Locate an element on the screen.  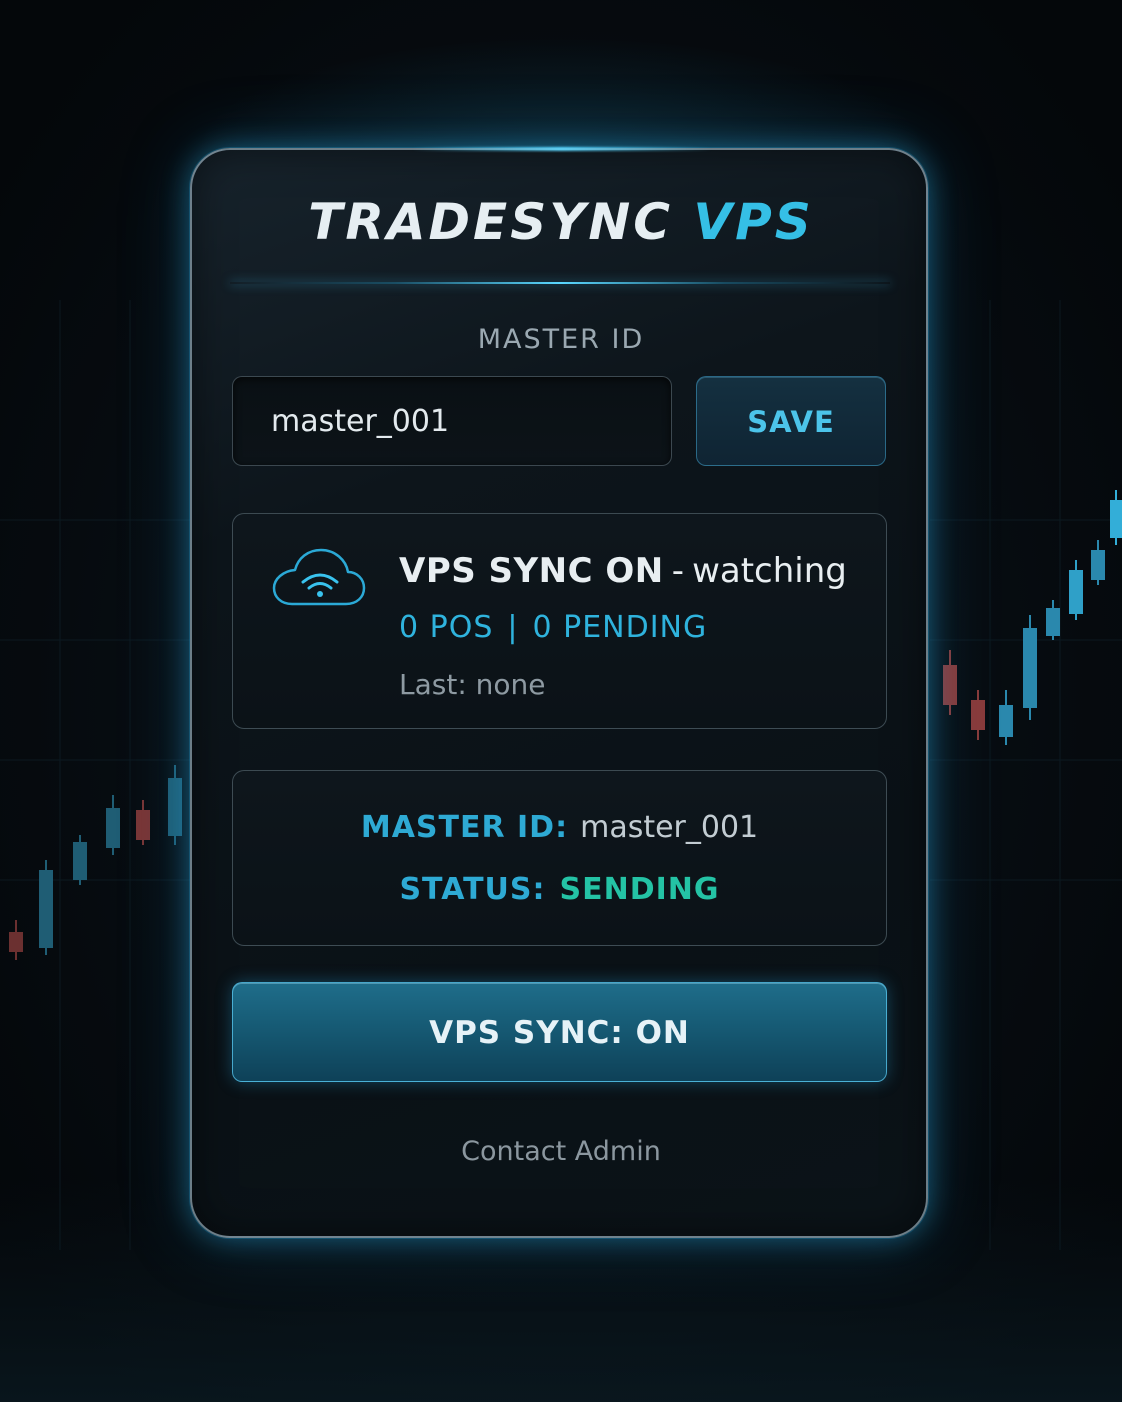
app-title-suffix: VPS is located at coordinates (753, 222).